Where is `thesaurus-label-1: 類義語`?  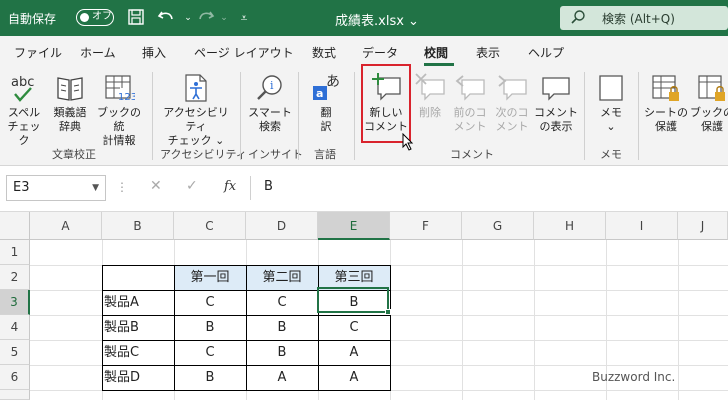
thesaurus-label-1: 類義語 is located at coordinates (70, 112).